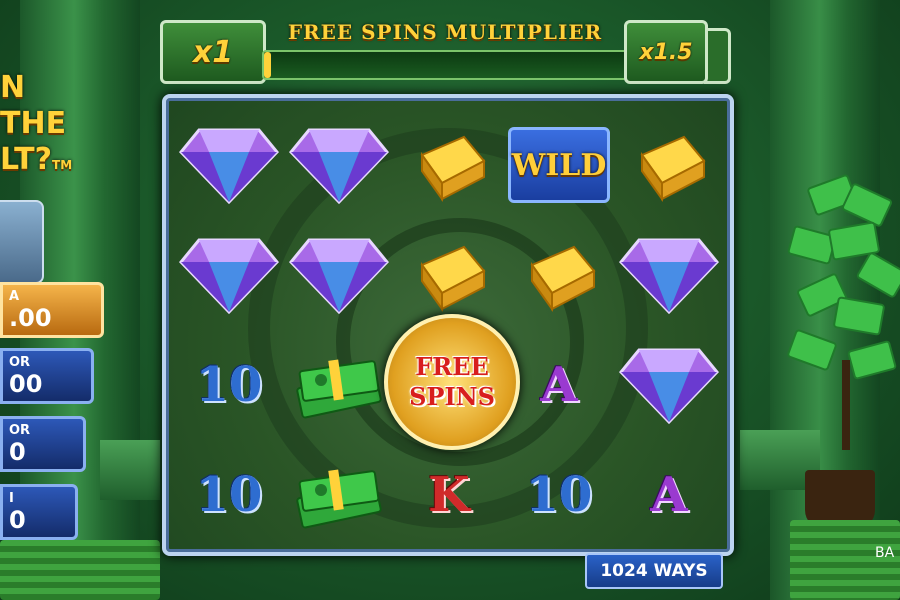 The width and height of the screenshot is (900, 600). What do you see at coordinates (885, 553) in the screenshot?
I see `balance-label: BA` at bounding box center [885, 553].